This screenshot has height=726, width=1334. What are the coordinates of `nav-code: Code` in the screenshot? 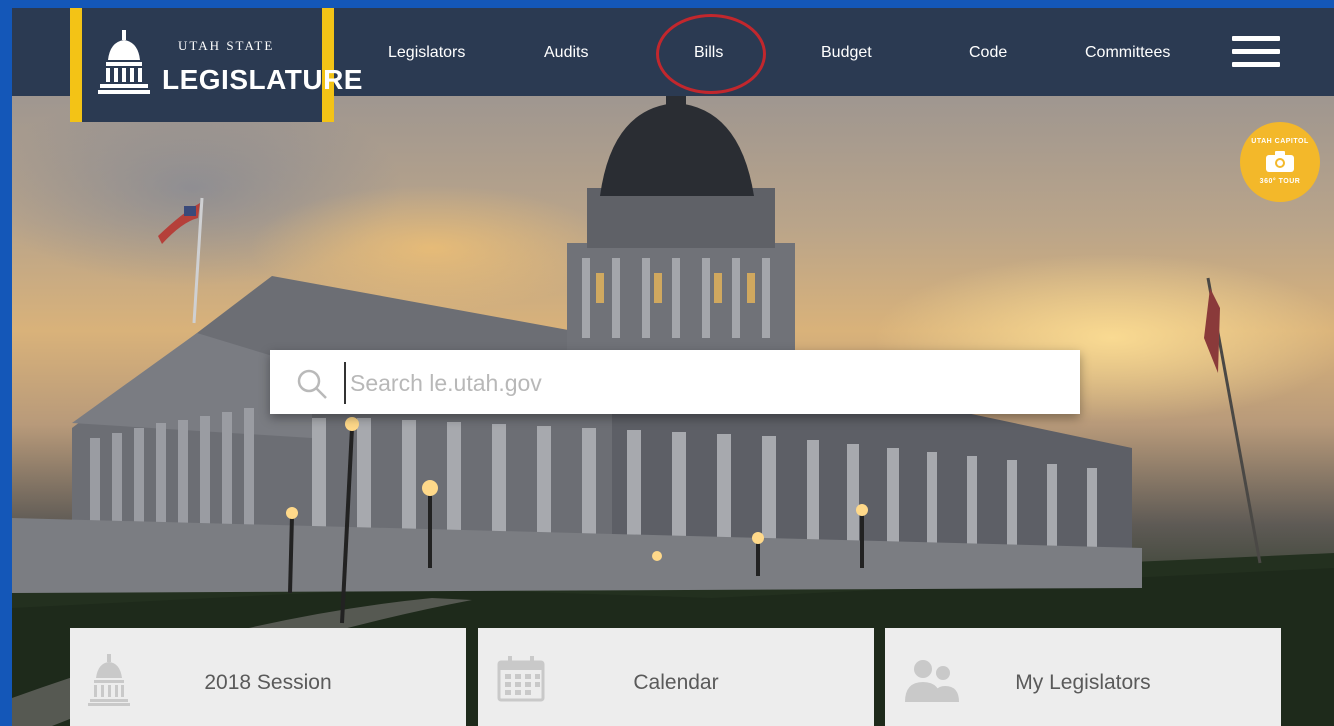 It's located at (988, 53).